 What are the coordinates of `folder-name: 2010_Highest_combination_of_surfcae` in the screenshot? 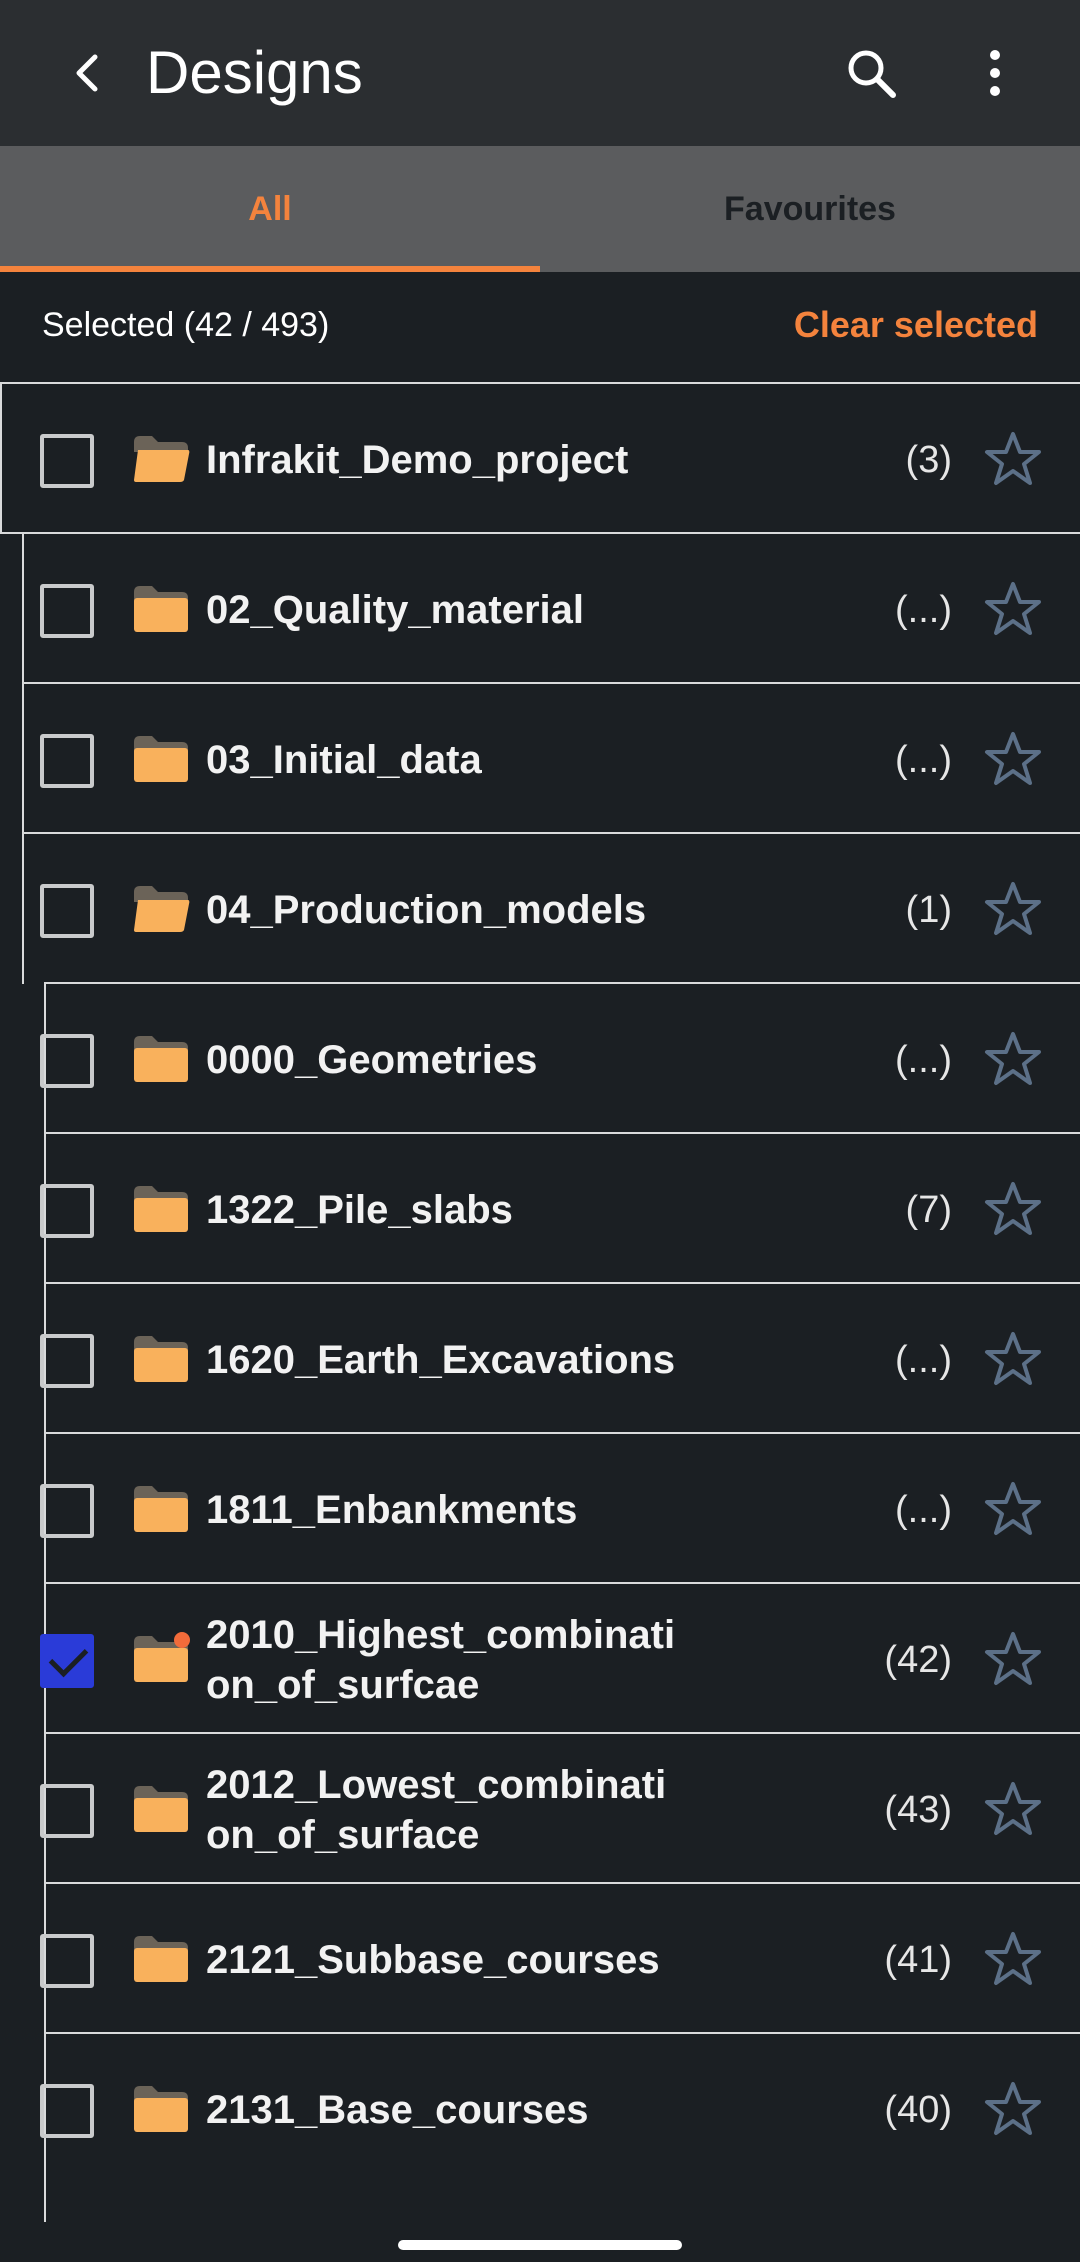 It's located at (441, 1660).